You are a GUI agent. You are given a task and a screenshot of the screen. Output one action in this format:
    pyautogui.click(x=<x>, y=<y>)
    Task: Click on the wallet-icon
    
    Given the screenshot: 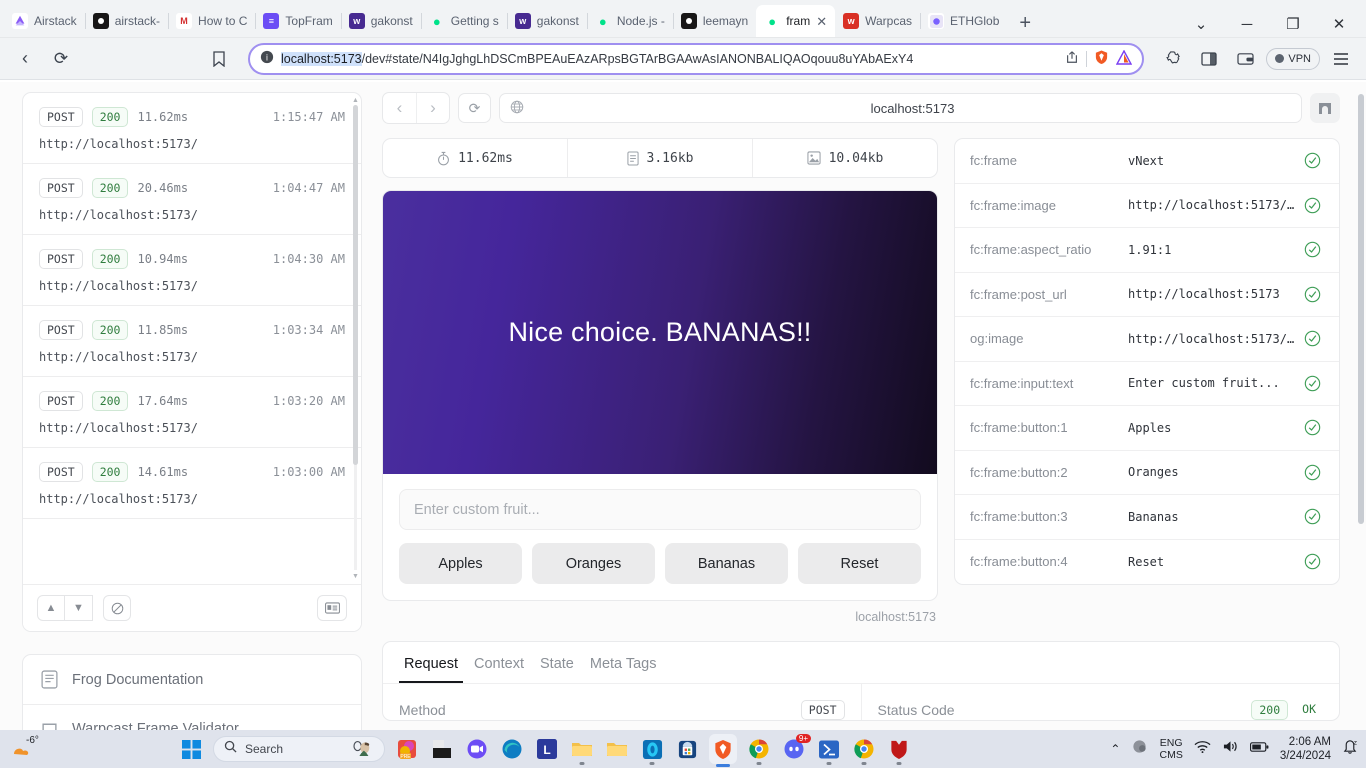 What is the action you would take?
    pyautogui.click(x=1245, y=59)
    